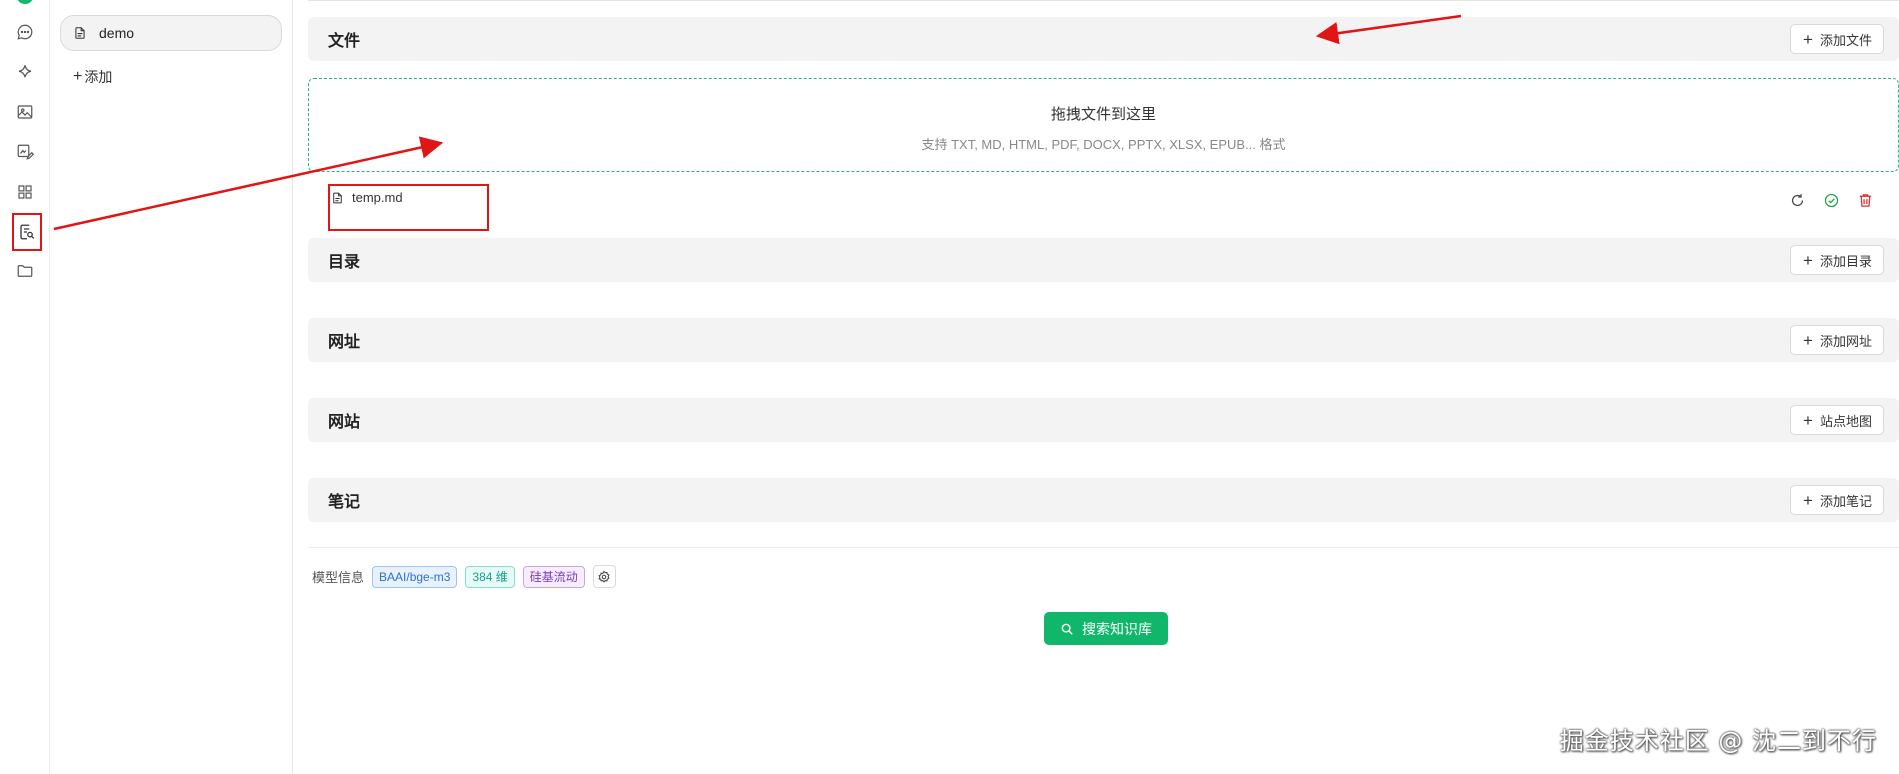  I want to click on search-icon, so click(1067, 629).